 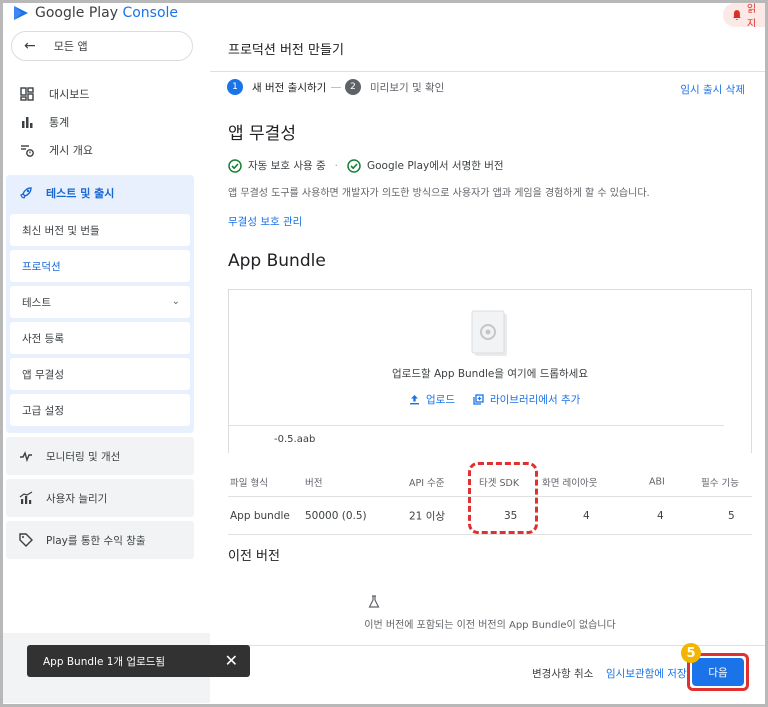 What do you see at coordinates (336, 87) in the screenshot?
I see `step-connector` at bounding box center [336, 87].